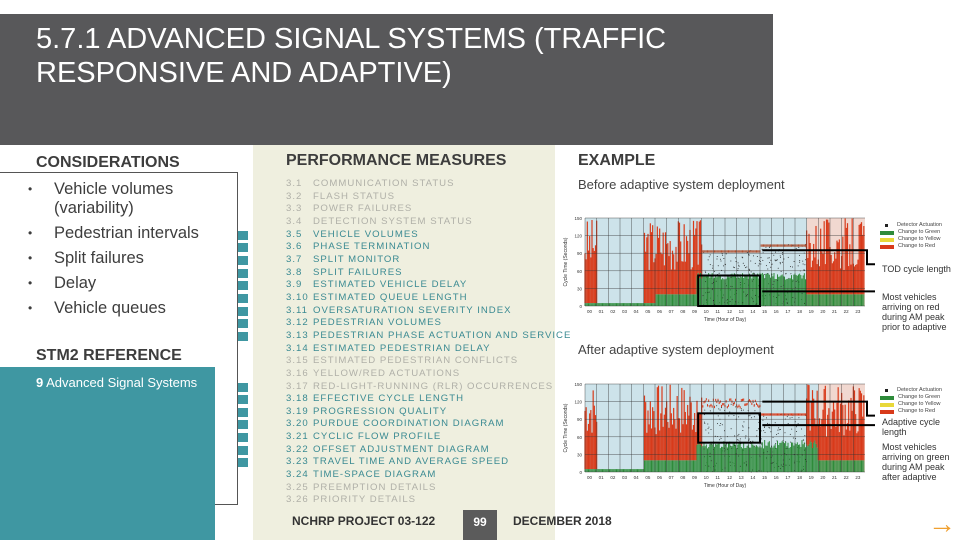 The width and height of the screenshot is (960, 540). I want to click on item-label: ESTIMATED PEDESTRIAN DELAY, so click(402, 348).